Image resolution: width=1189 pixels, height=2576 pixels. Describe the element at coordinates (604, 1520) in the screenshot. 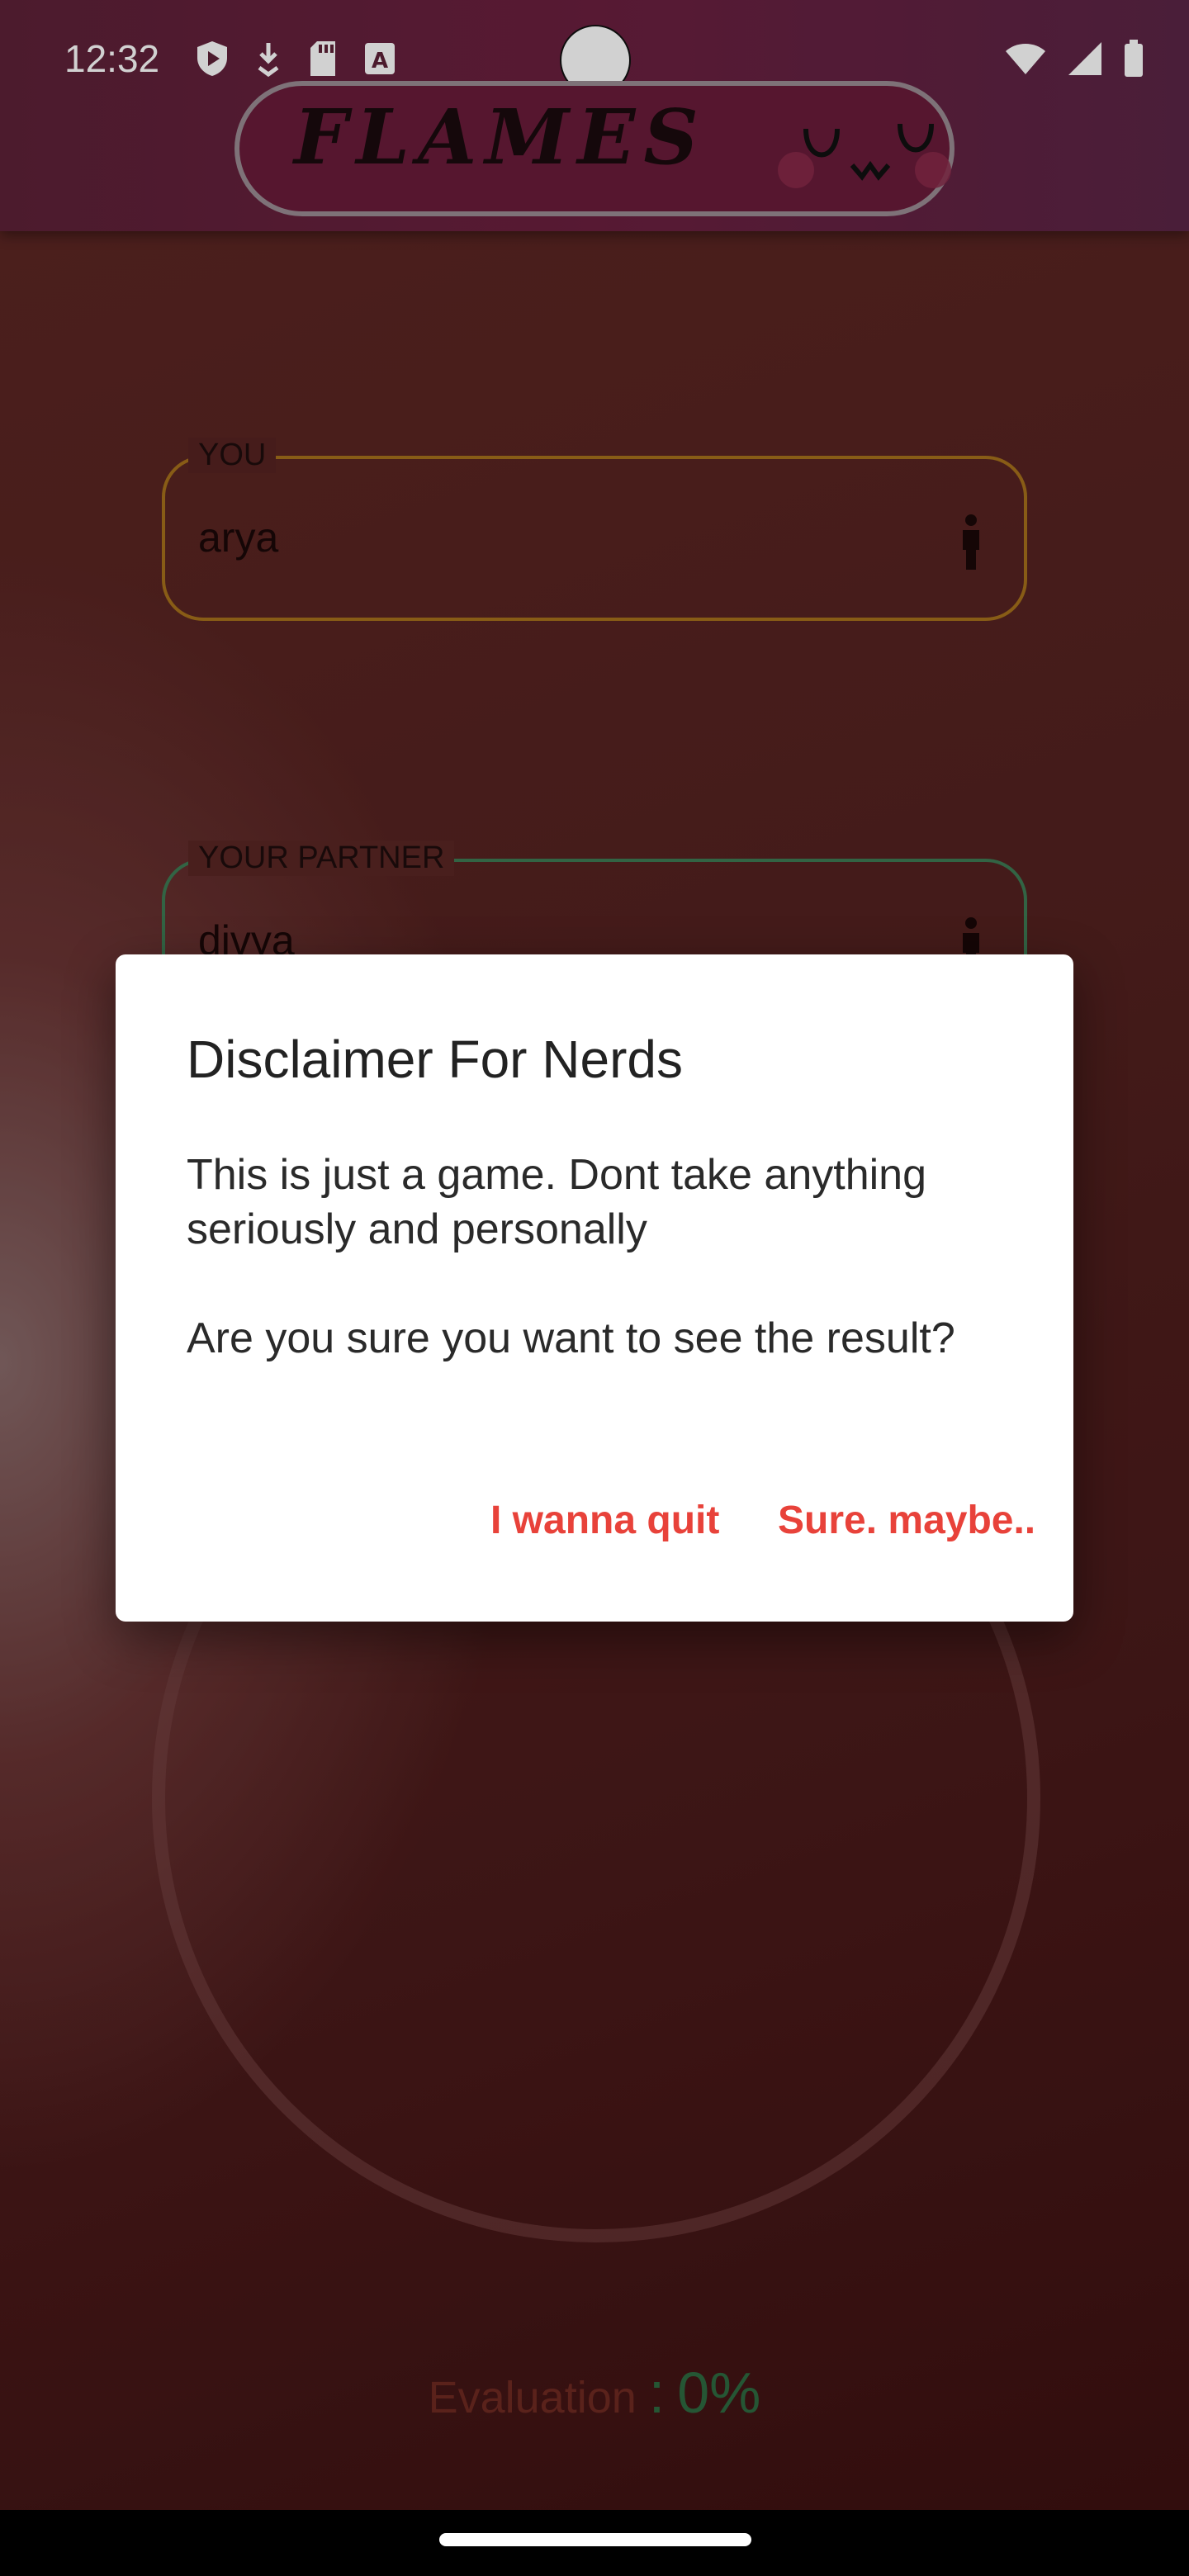

I see `quit-button: I wanna quit` at that location.